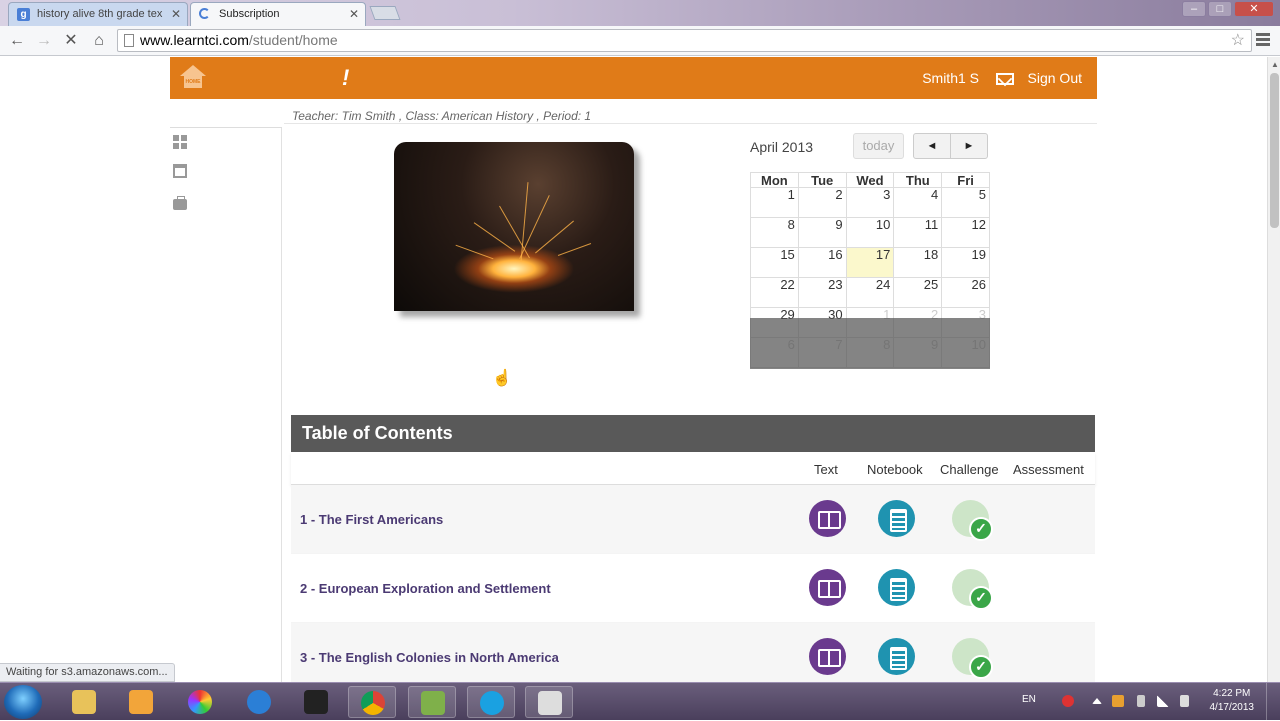  Describe the element at coordinates (965, 233) in the screenshot. I see `calendar-day: 12` at that location.